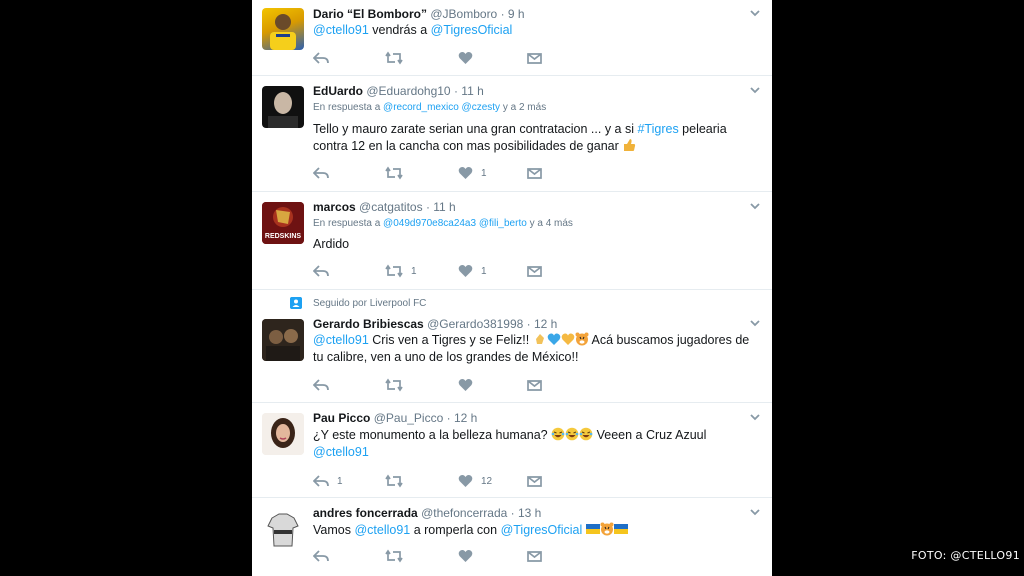  I want to click on tweet-header: Dario “El Bomboro” @JBomboro · 9 h, so click(419, 14).